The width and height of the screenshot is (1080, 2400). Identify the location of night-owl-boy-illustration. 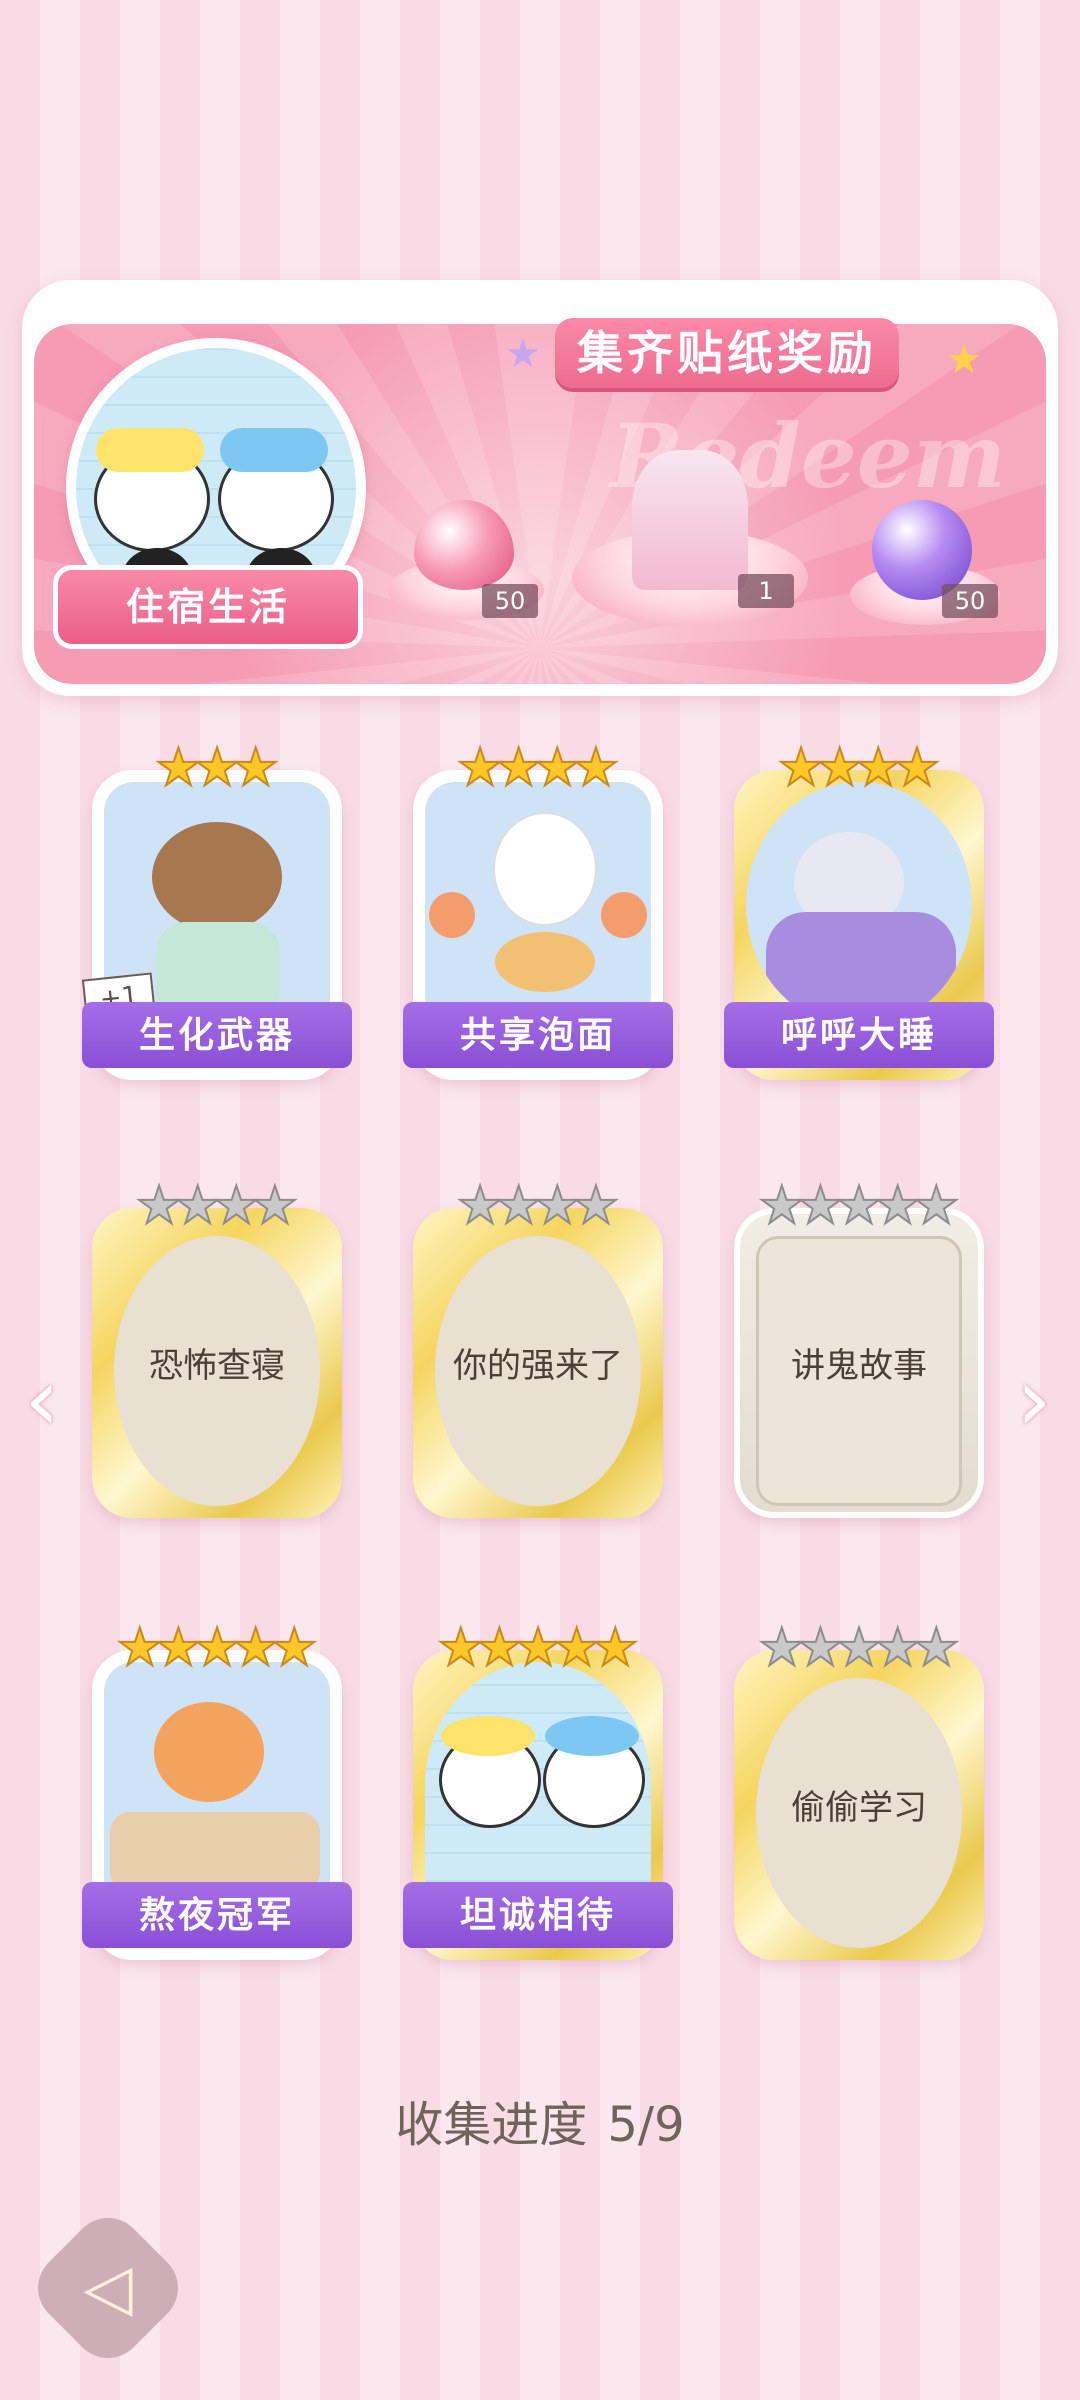
(217, 1785).